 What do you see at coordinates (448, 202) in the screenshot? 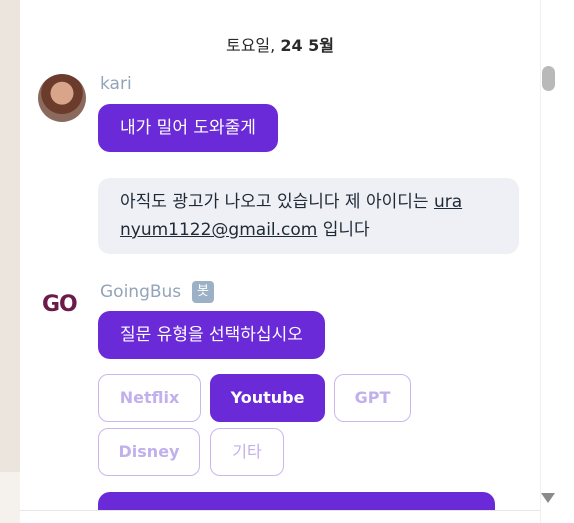
I see `email-link: ura` at bounding box center [448, 202].